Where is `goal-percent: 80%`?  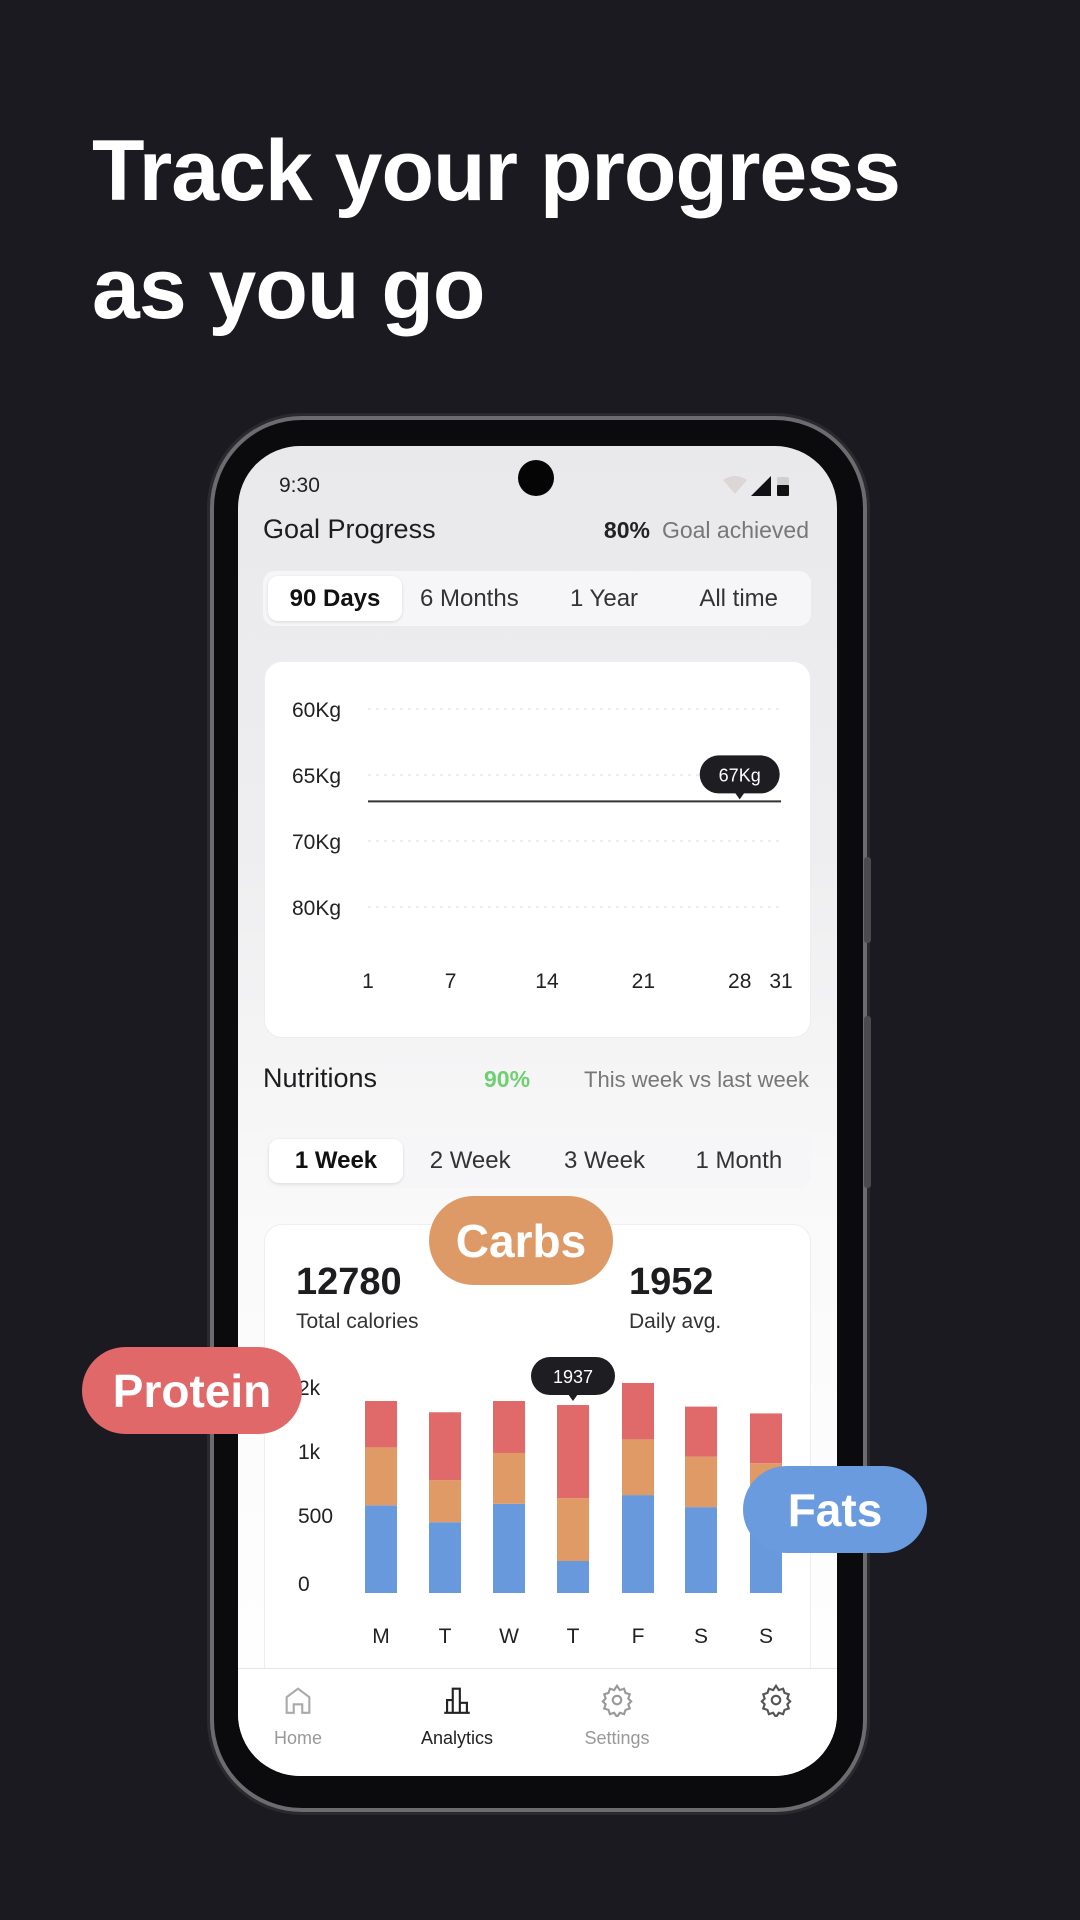 goal-percent: 80% is located at coordinates (626, 530).